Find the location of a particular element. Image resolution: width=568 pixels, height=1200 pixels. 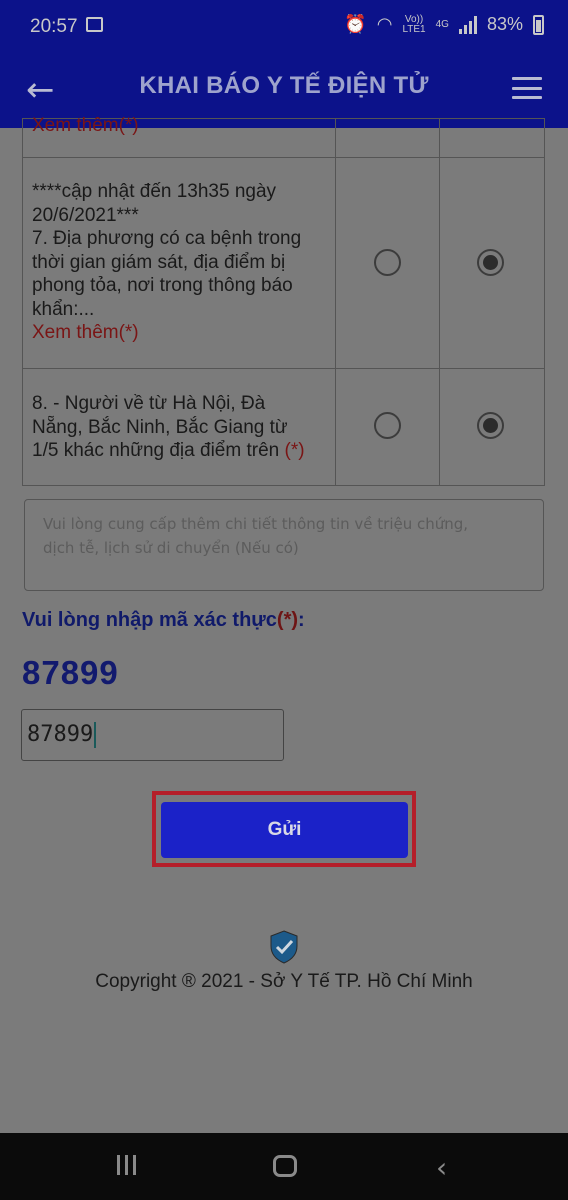

battery-percent: 83% is located at coordinates (504, 24).